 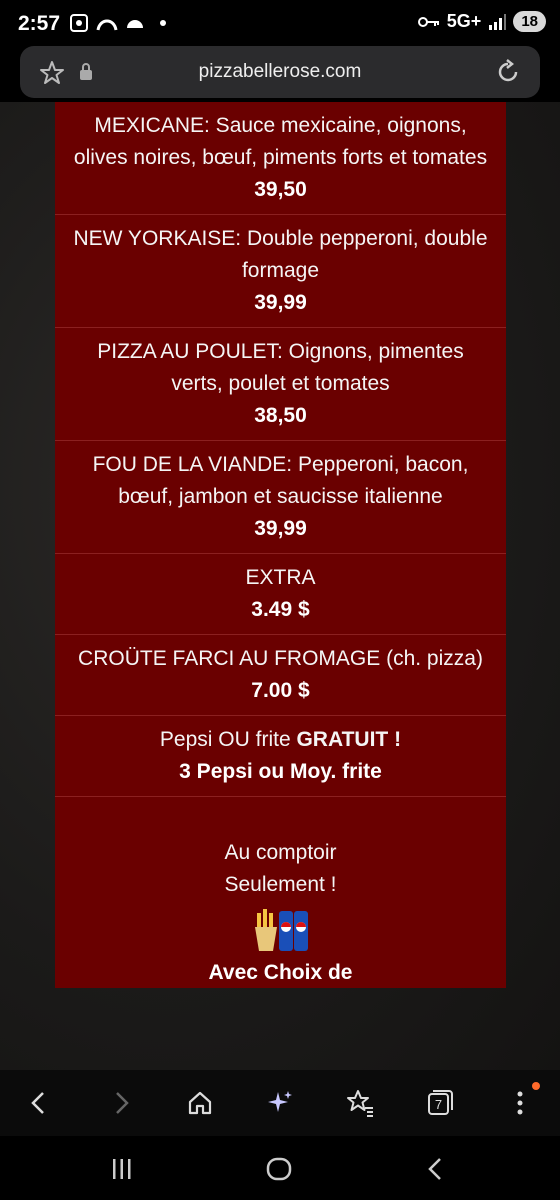 I want to click on tabs-count: 7, so click(x=438, y=1104).